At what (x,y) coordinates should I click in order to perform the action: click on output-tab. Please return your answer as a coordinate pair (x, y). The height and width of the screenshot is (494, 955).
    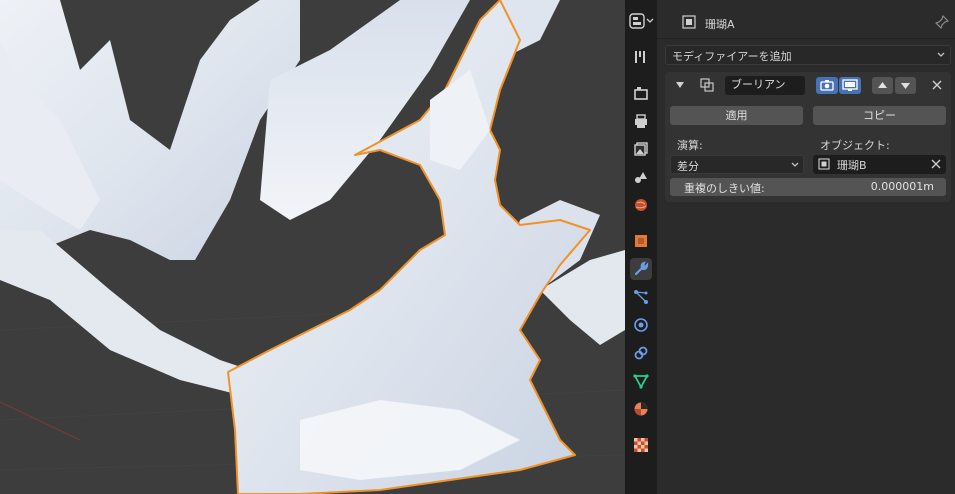
    Looking at the image, I should click on (641, 121).